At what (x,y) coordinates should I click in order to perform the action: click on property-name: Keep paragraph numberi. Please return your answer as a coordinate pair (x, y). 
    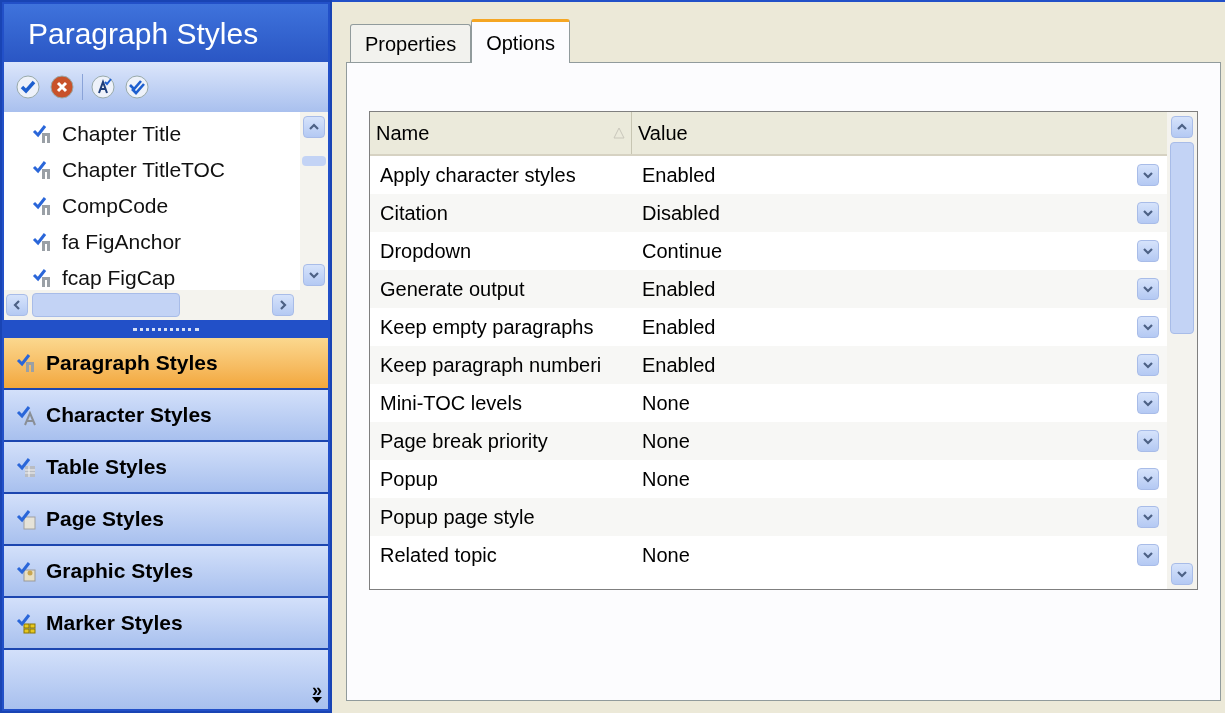
    Looking at the image, I should click on (491, 365).